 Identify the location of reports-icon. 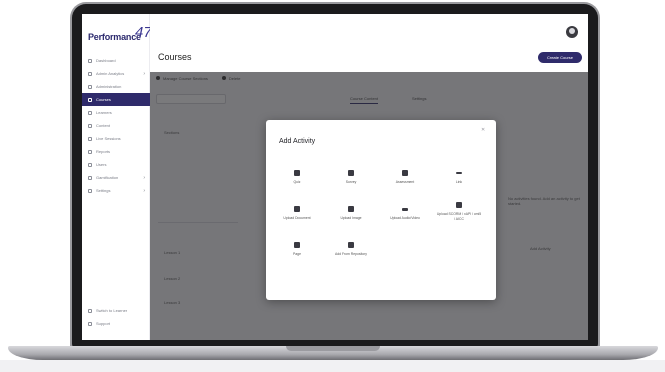
(90, 151).